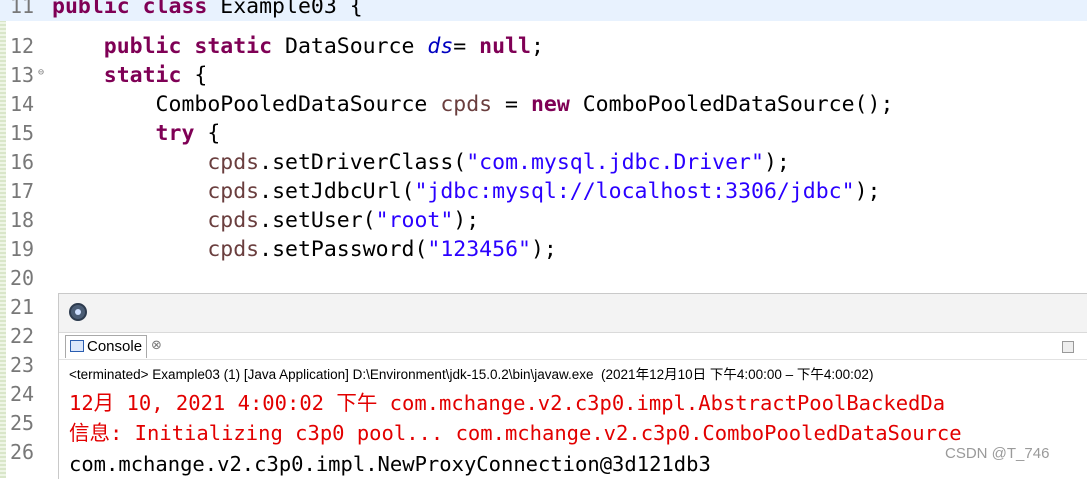 The width and height of the screenshot is (1087, 479). What do you see at coordinates (573, 346) in the screenshot?
I see `console-tabbar: Console ⊗` at bounding box center [573, 346].